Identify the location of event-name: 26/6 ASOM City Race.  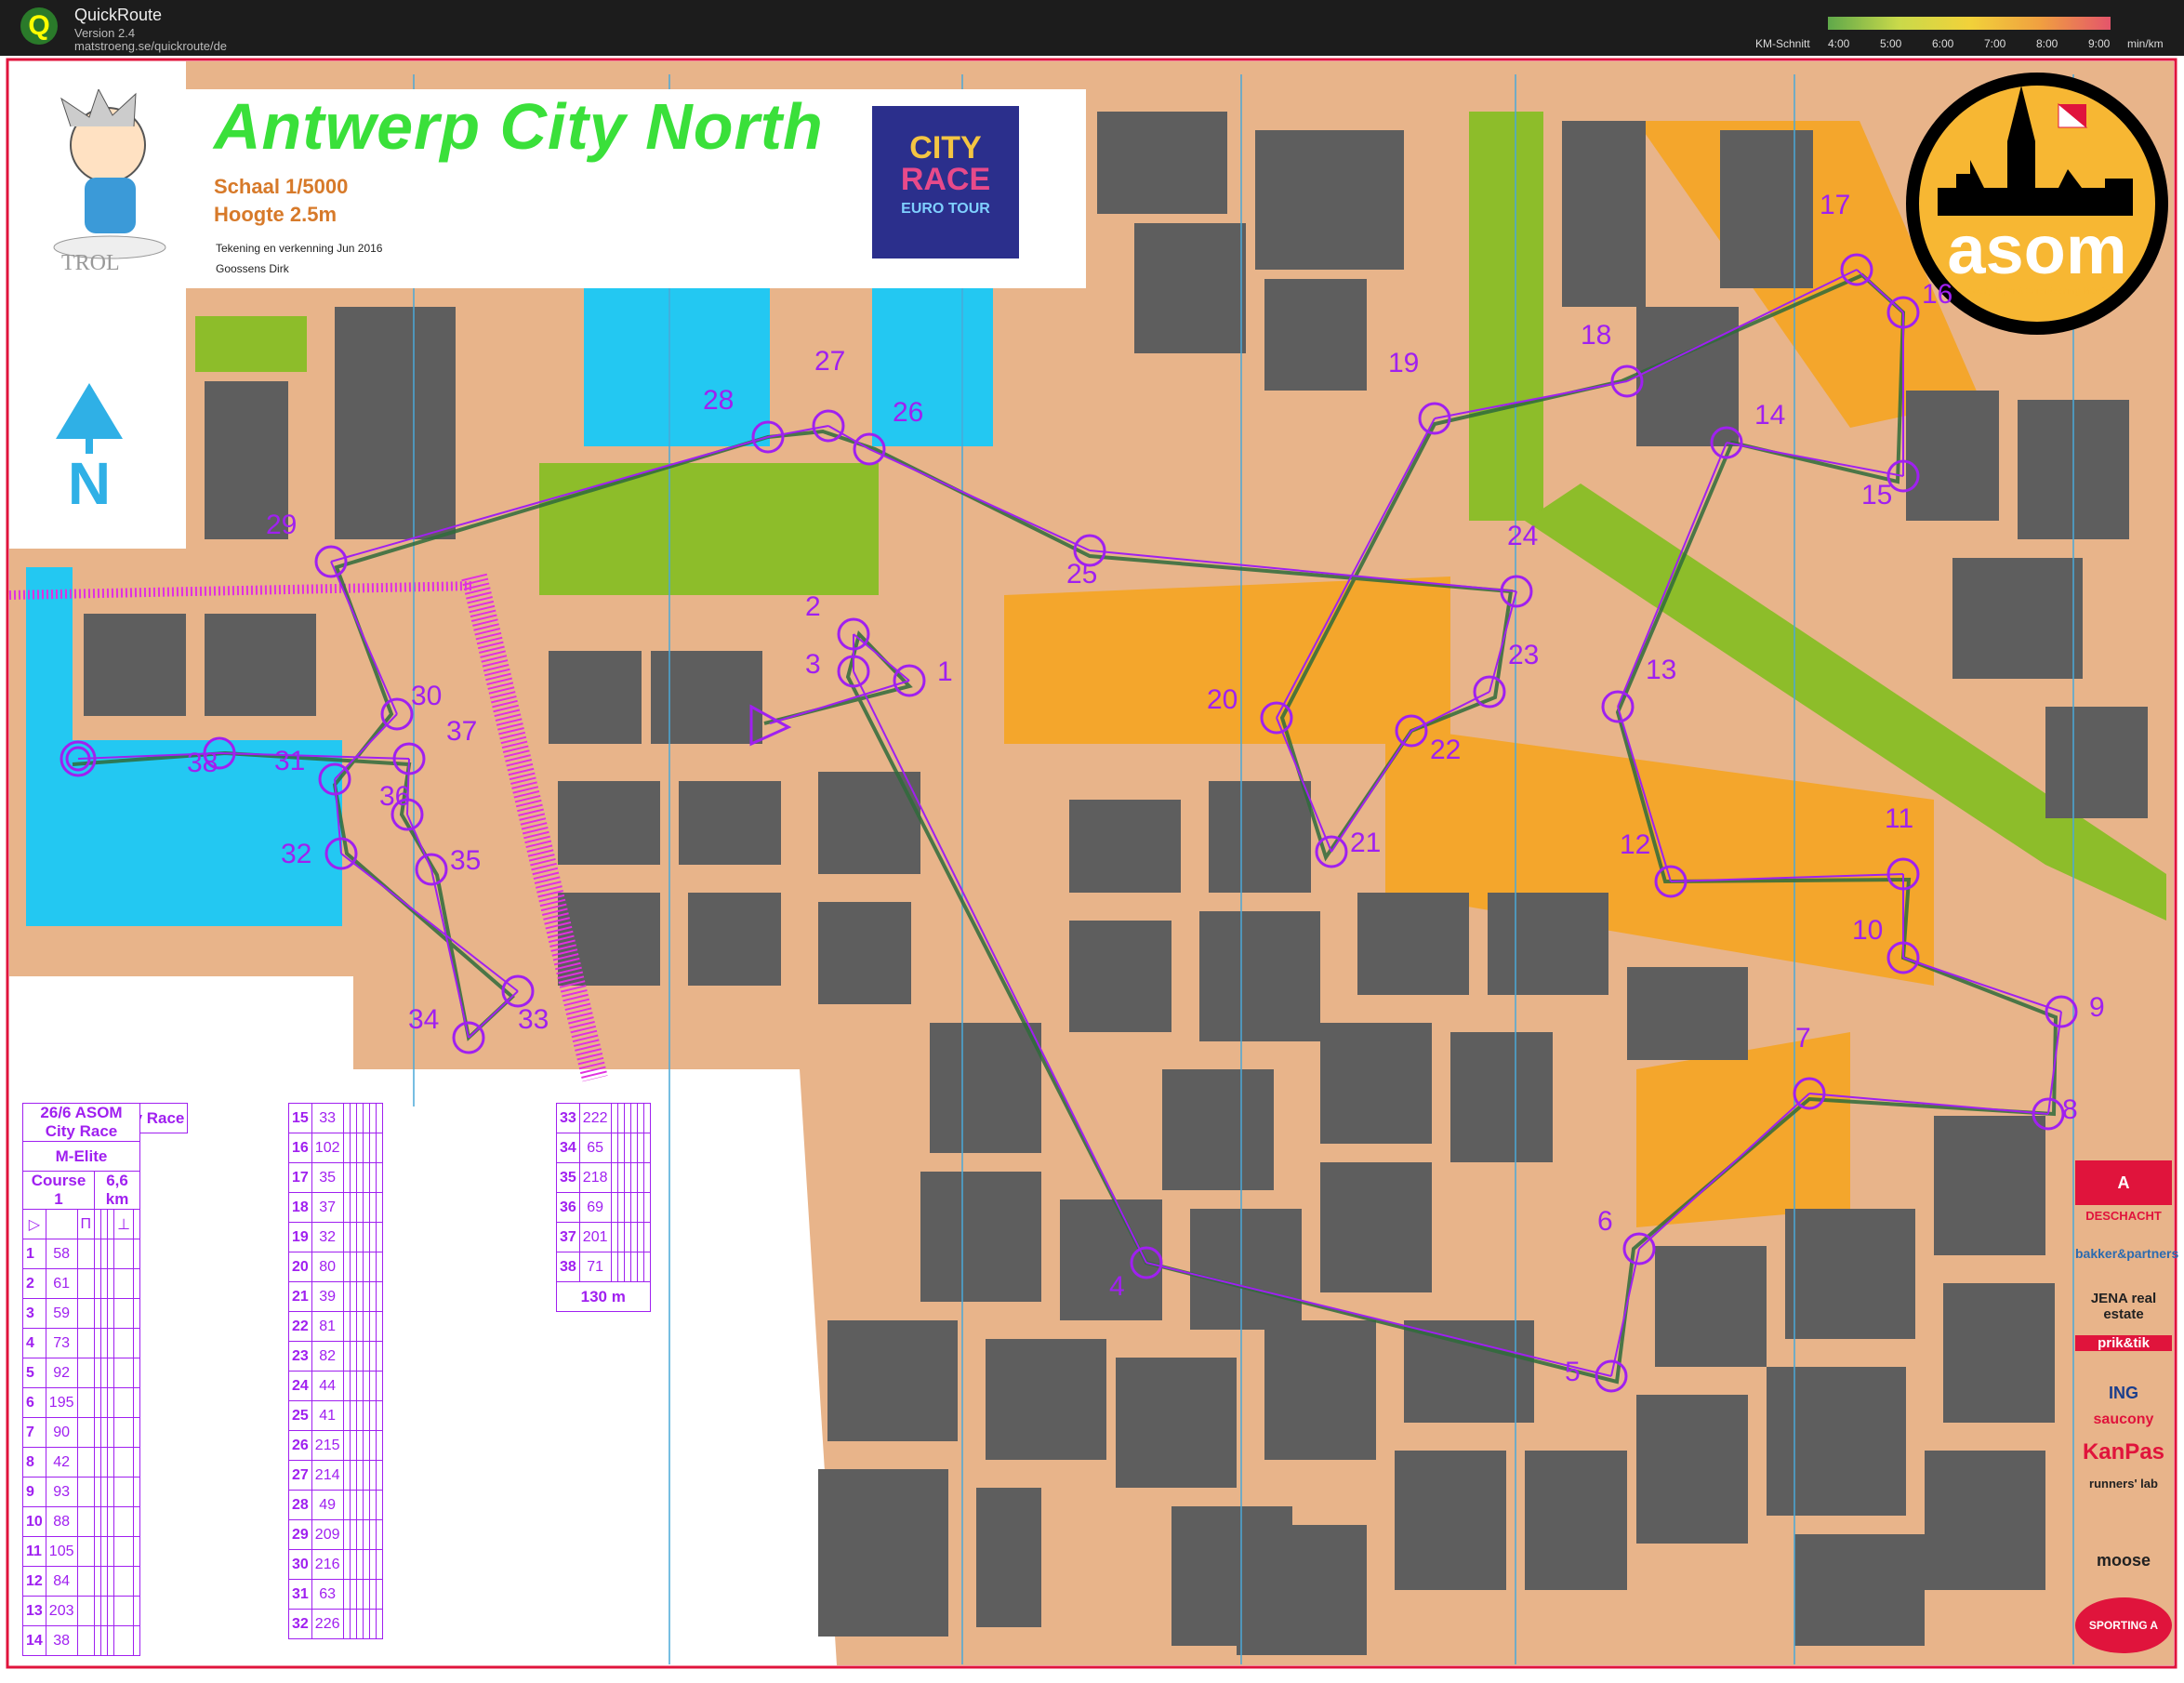
(81, 1122).